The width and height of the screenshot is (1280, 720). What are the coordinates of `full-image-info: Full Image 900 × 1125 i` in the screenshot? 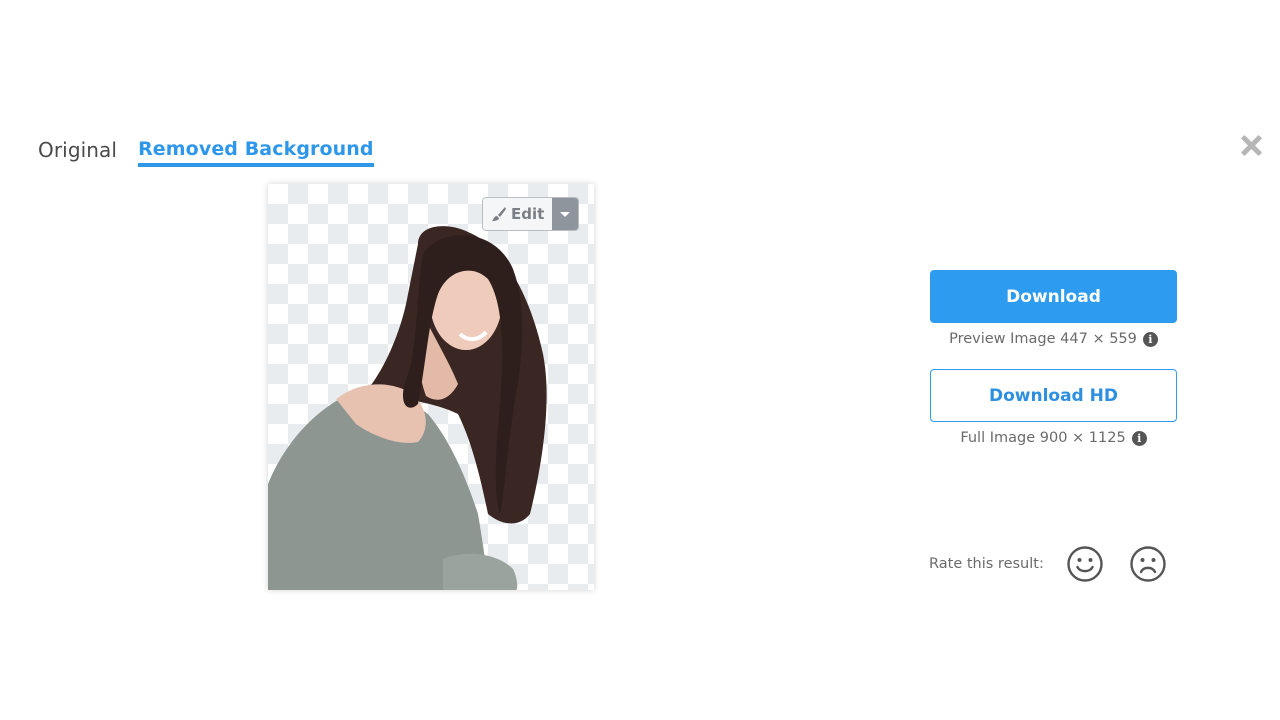 It's located at (1053, 438).